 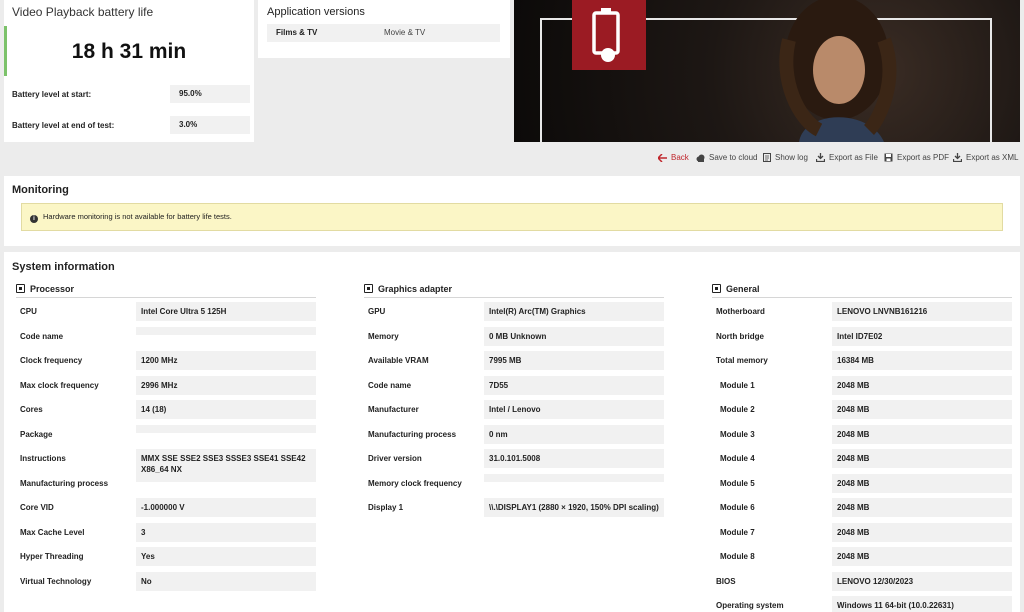 I want to click on back-button: Back, so click(x=673, y=157).